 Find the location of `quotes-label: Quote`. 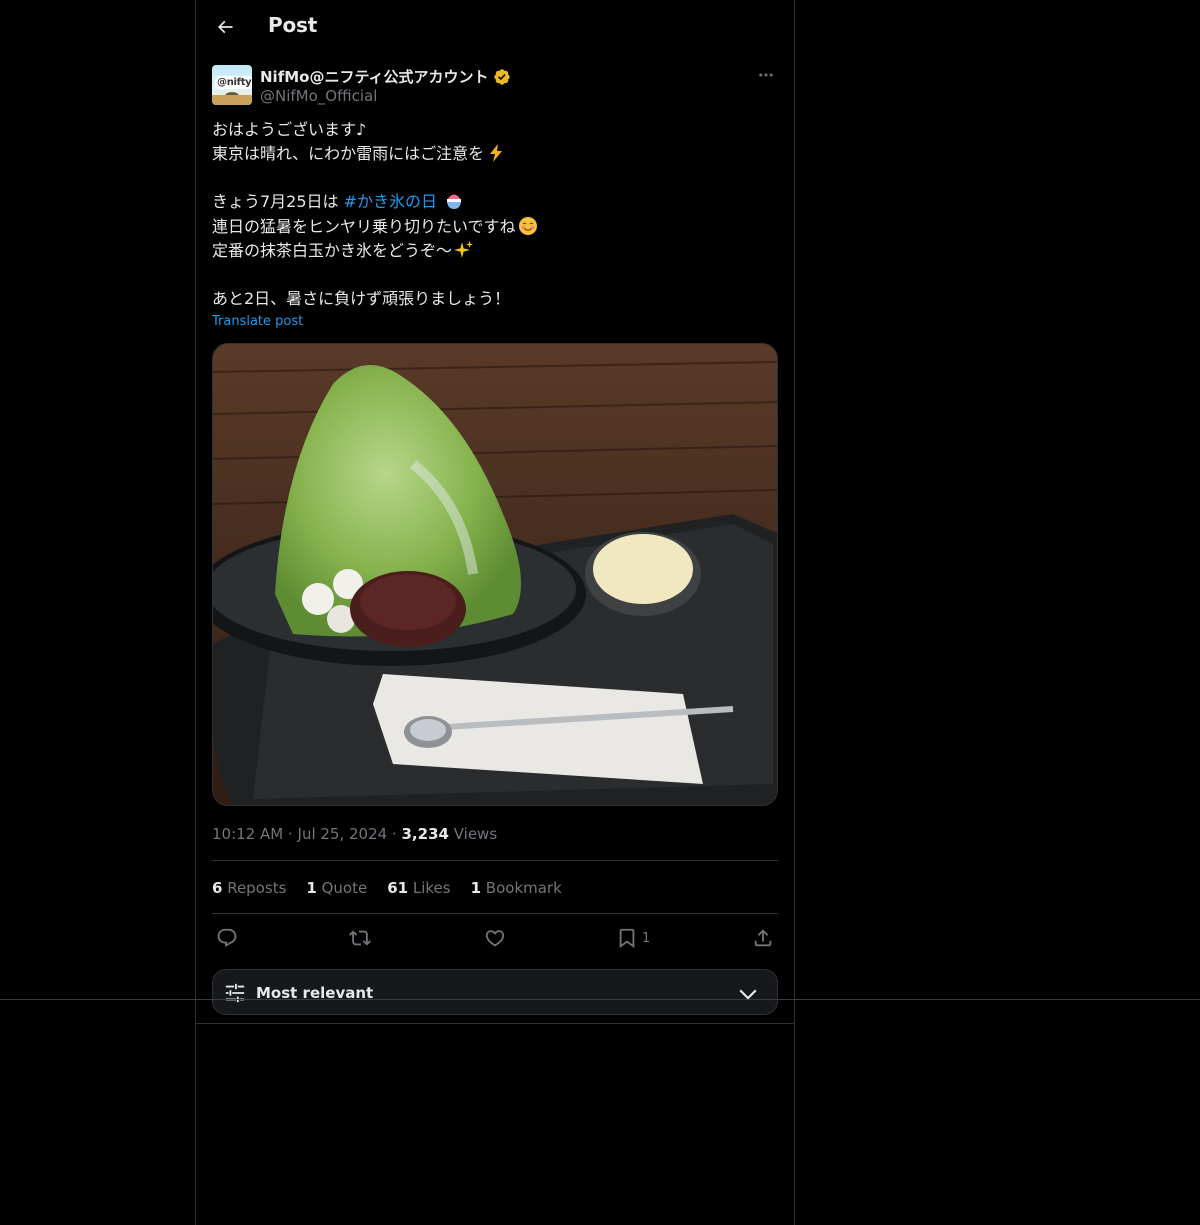

quotes-label: Quote is located at coordinates (342, 888).